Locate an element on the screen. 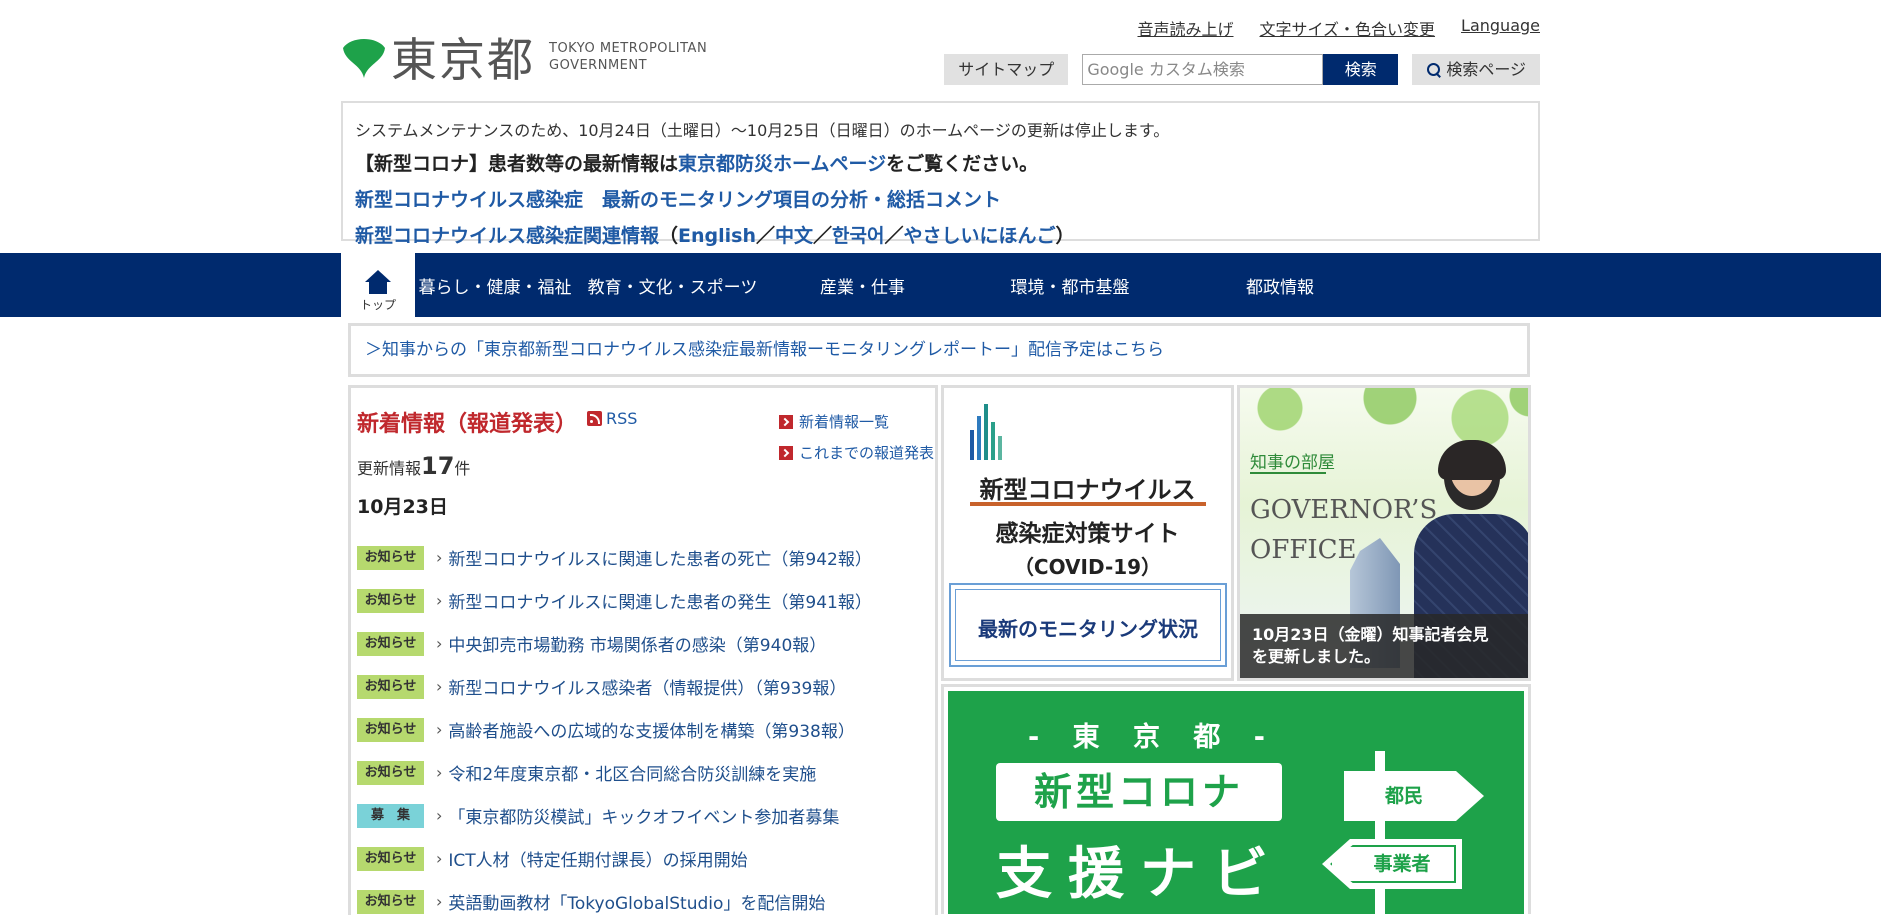  language-link: Language is located at coordinates (1500, 28).